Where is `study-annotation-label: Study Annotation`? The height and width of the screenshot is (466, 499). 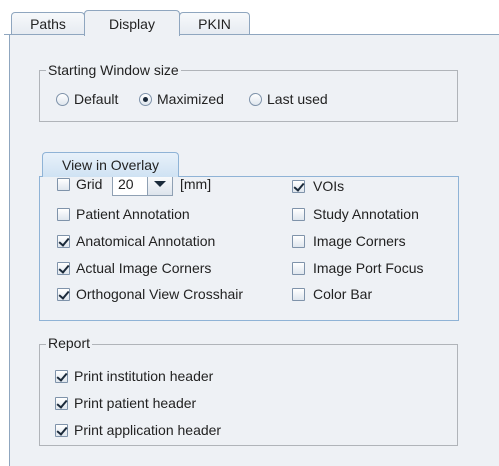 study-annotation-label: Study Annotation is located at coordinates (366, 214).